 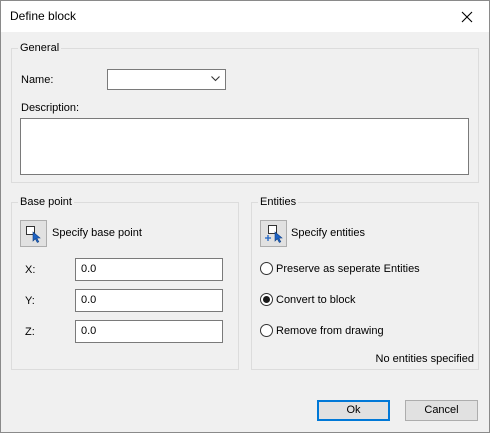 What do you see at coordinates (30, 301) in the screenshot?
I see `y-label: Y:` at bounding box center [30, 301].